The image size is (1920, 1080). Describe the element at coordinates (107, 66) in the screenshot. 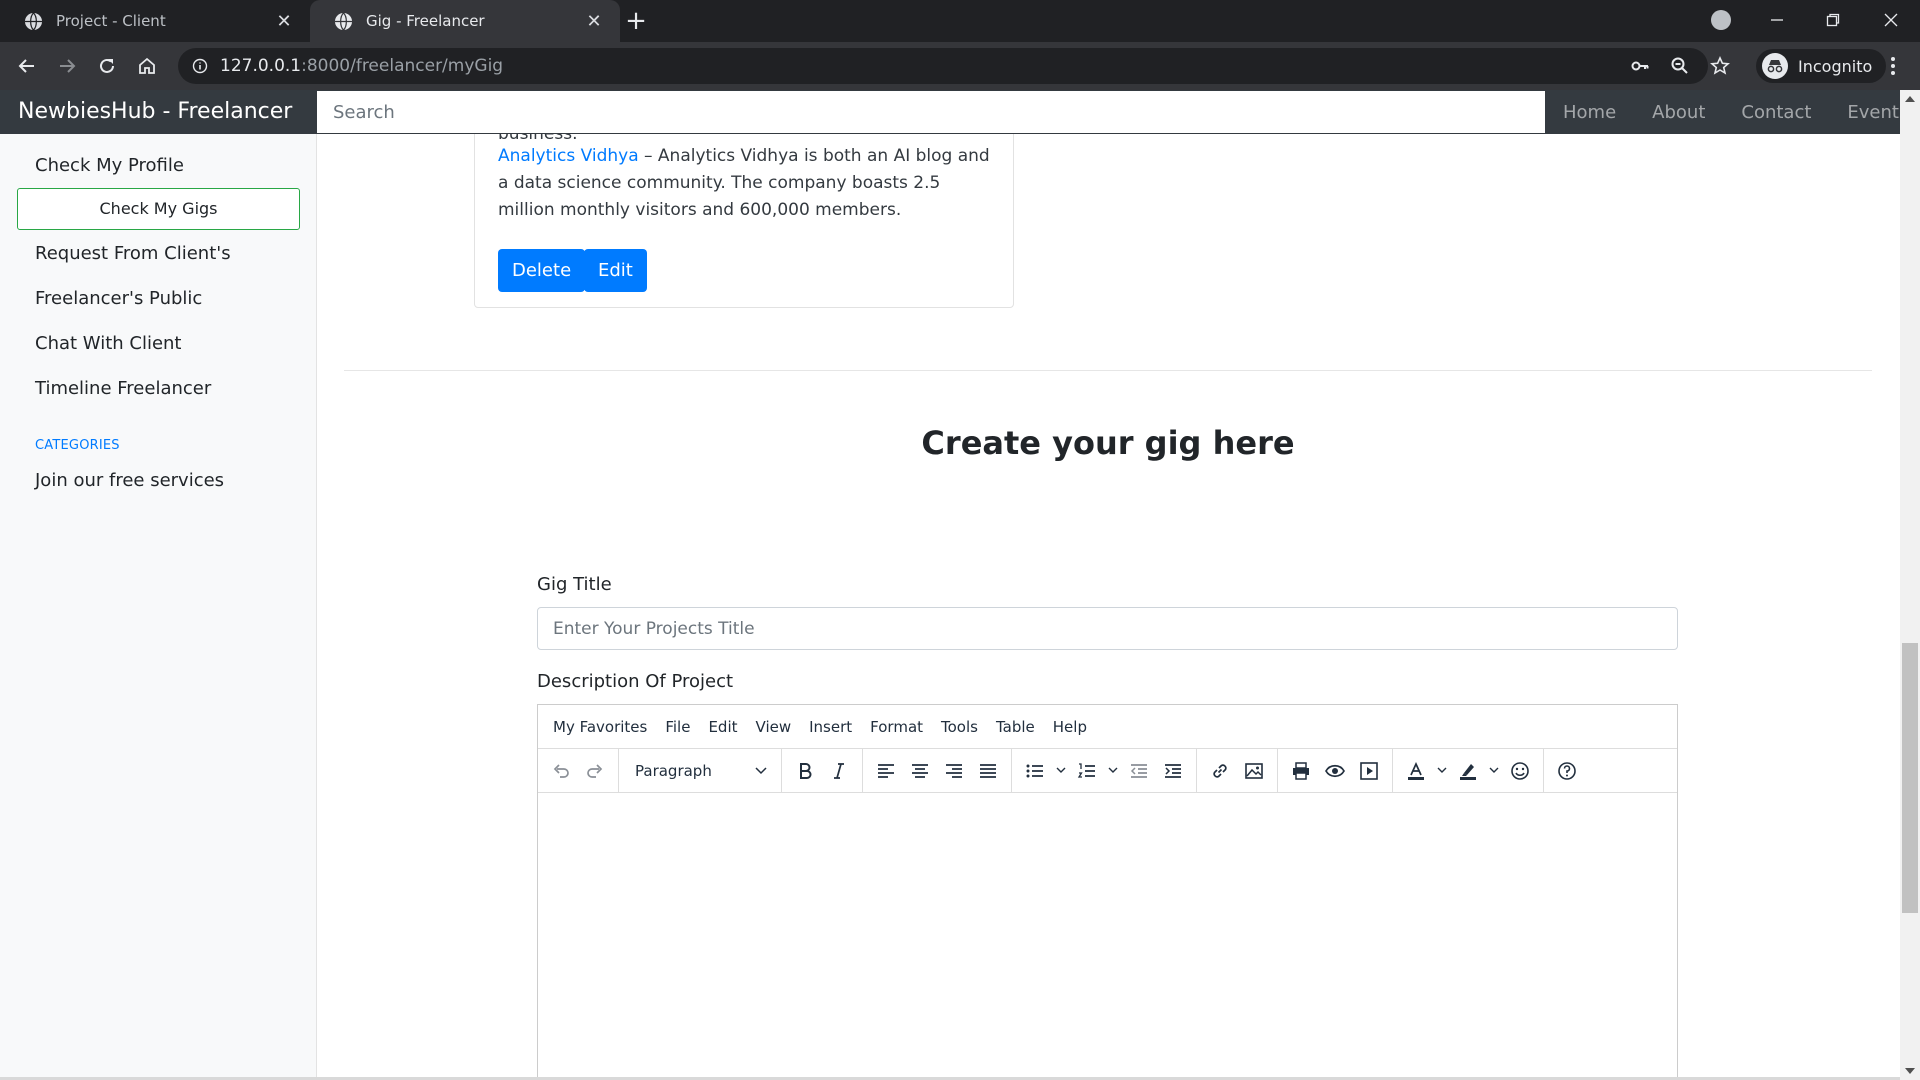

I see `reload-icon` at that location.